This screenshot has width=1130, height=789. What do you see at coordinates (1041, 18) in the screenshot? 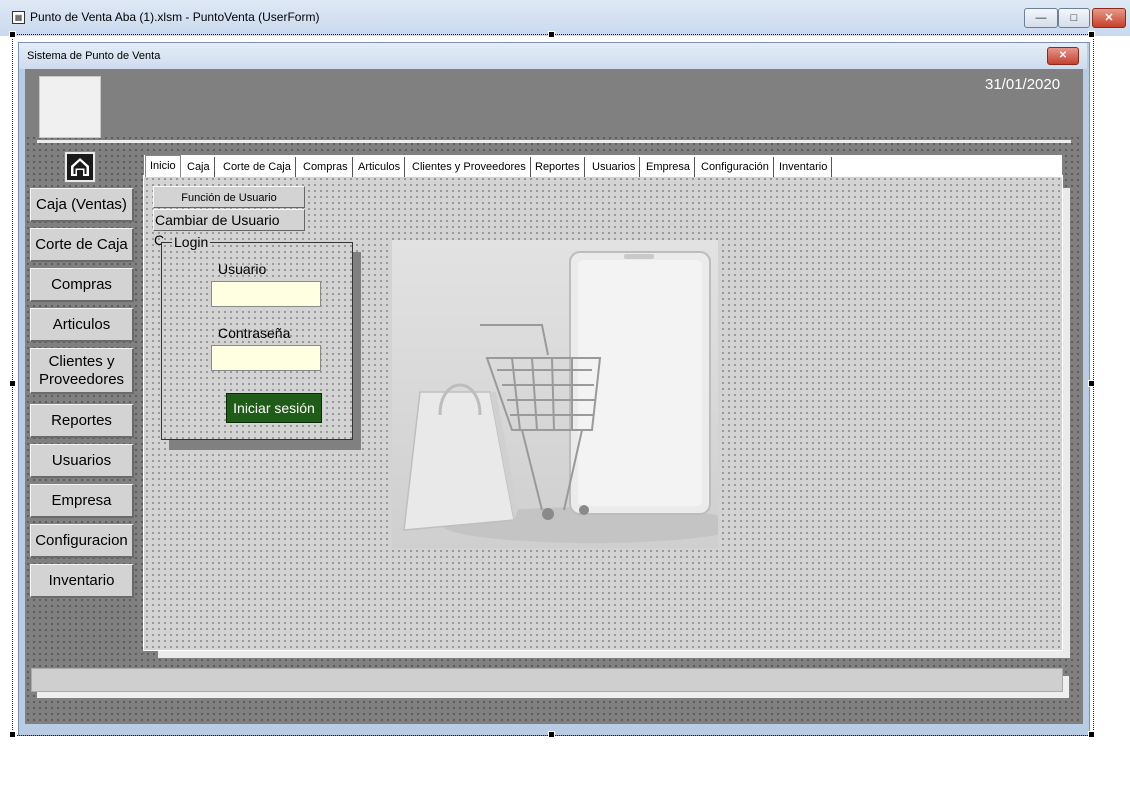
I see `minimize-button: —` at bounding box center [1041, 18].